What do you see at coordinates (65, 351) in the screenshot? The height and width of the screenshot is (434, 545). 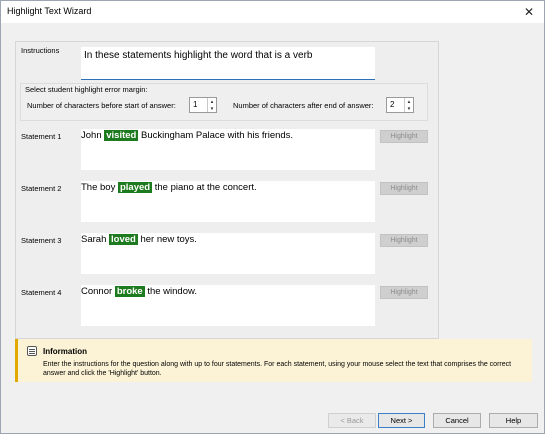 I see `information-title: Information` at bounding box center [65, 351].